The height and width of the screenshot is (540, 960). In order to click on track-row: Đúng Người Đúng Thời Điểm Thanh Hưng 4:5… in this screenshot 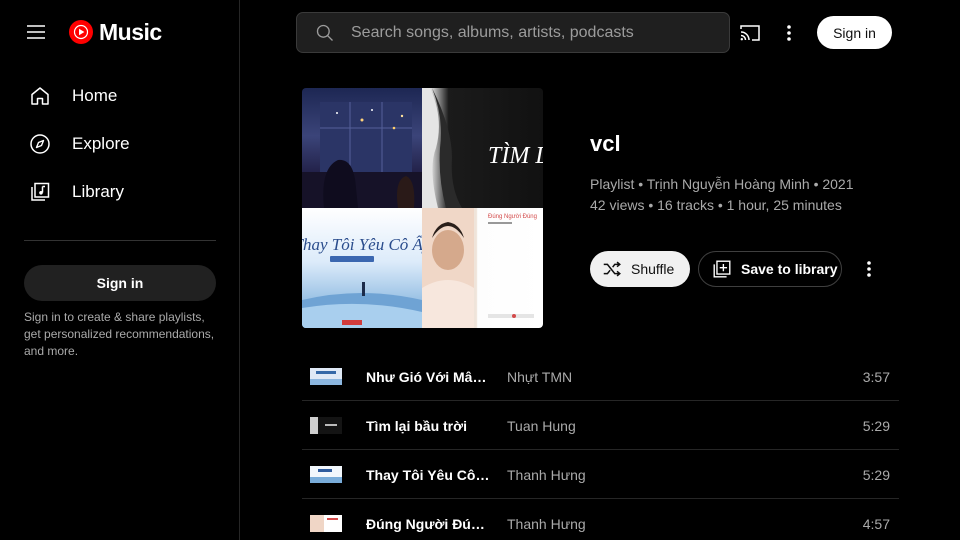, I will do `click(600, 519)`.